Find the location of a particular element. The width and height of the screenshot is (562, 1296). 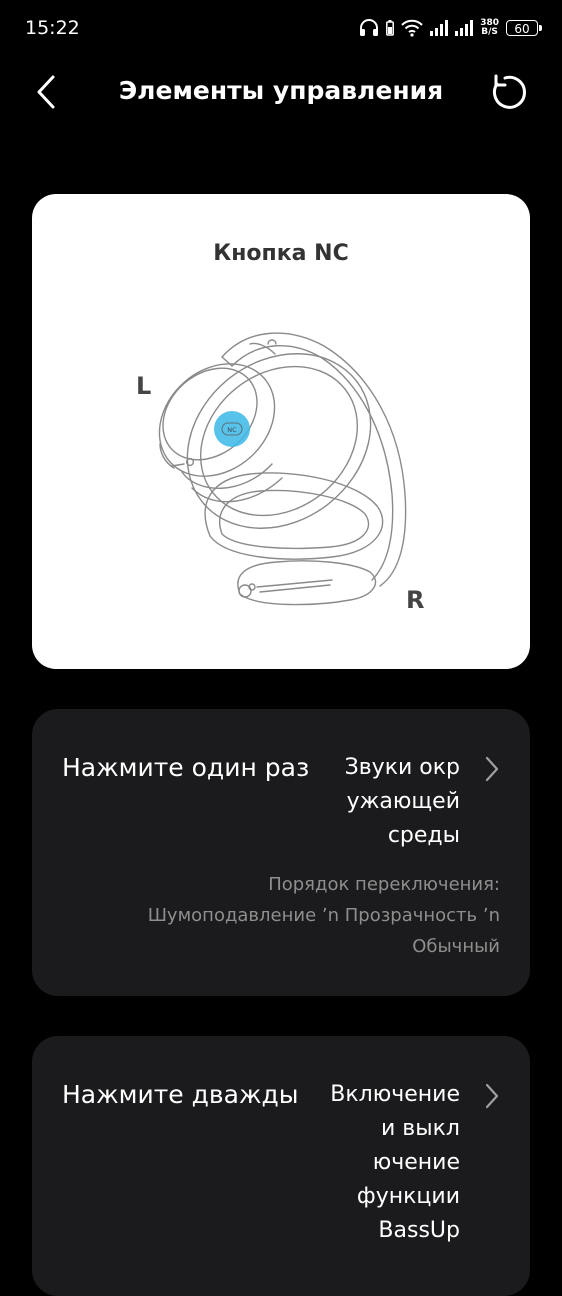

single-press-label: Нажмите один раз is located at coordinates (186, 767).